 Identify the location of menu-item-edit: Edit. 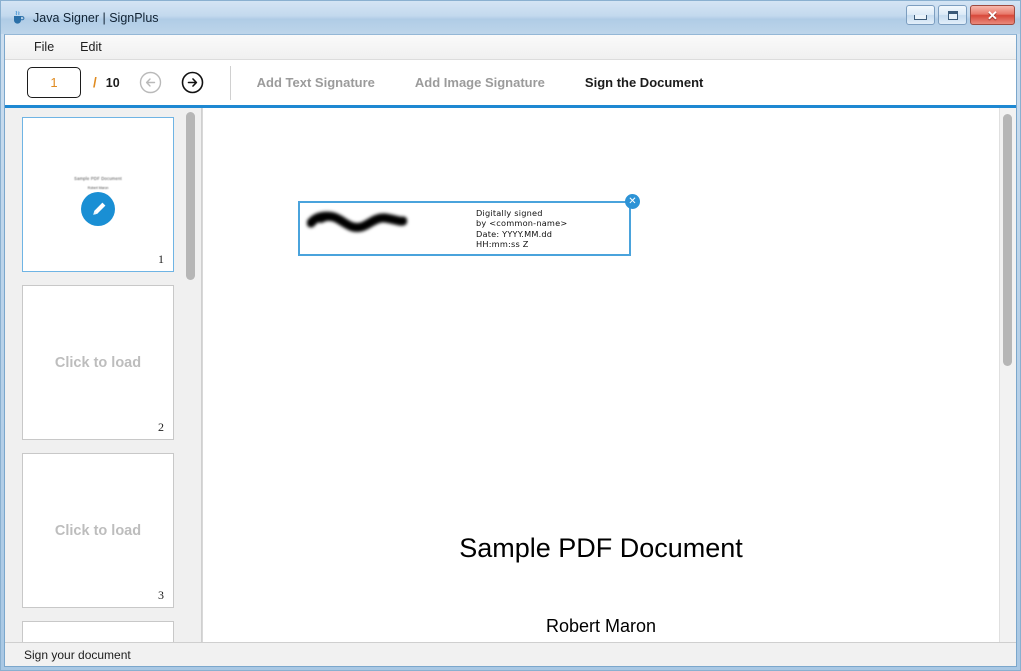
(91, 47).